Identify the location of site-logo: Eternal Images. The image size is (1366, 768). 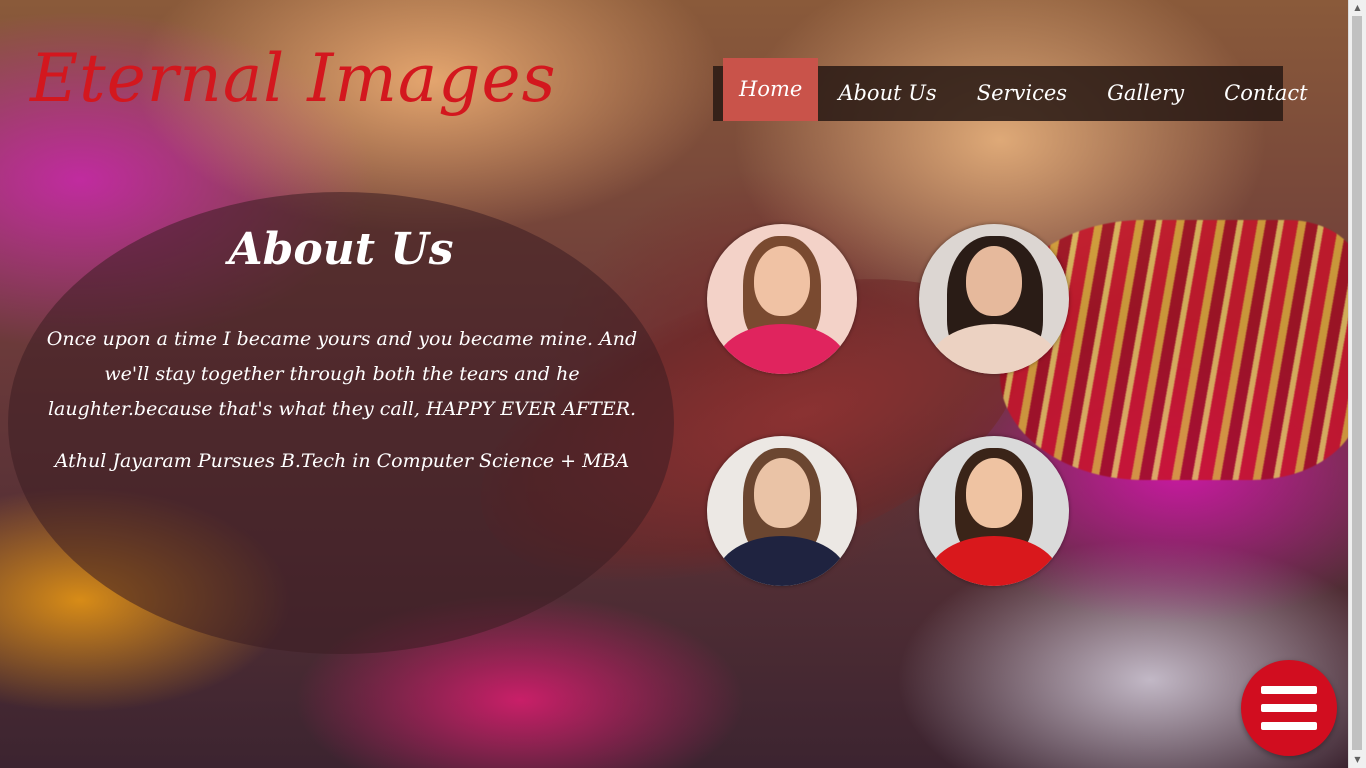
(293, 78).